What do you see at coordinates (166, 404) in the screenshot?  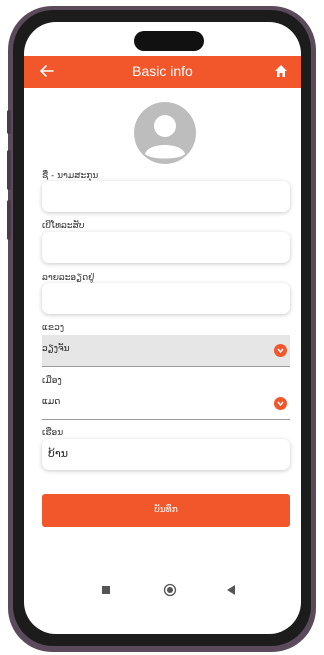 I see `district-select: ແມດ` at bounding box center [166, 404].